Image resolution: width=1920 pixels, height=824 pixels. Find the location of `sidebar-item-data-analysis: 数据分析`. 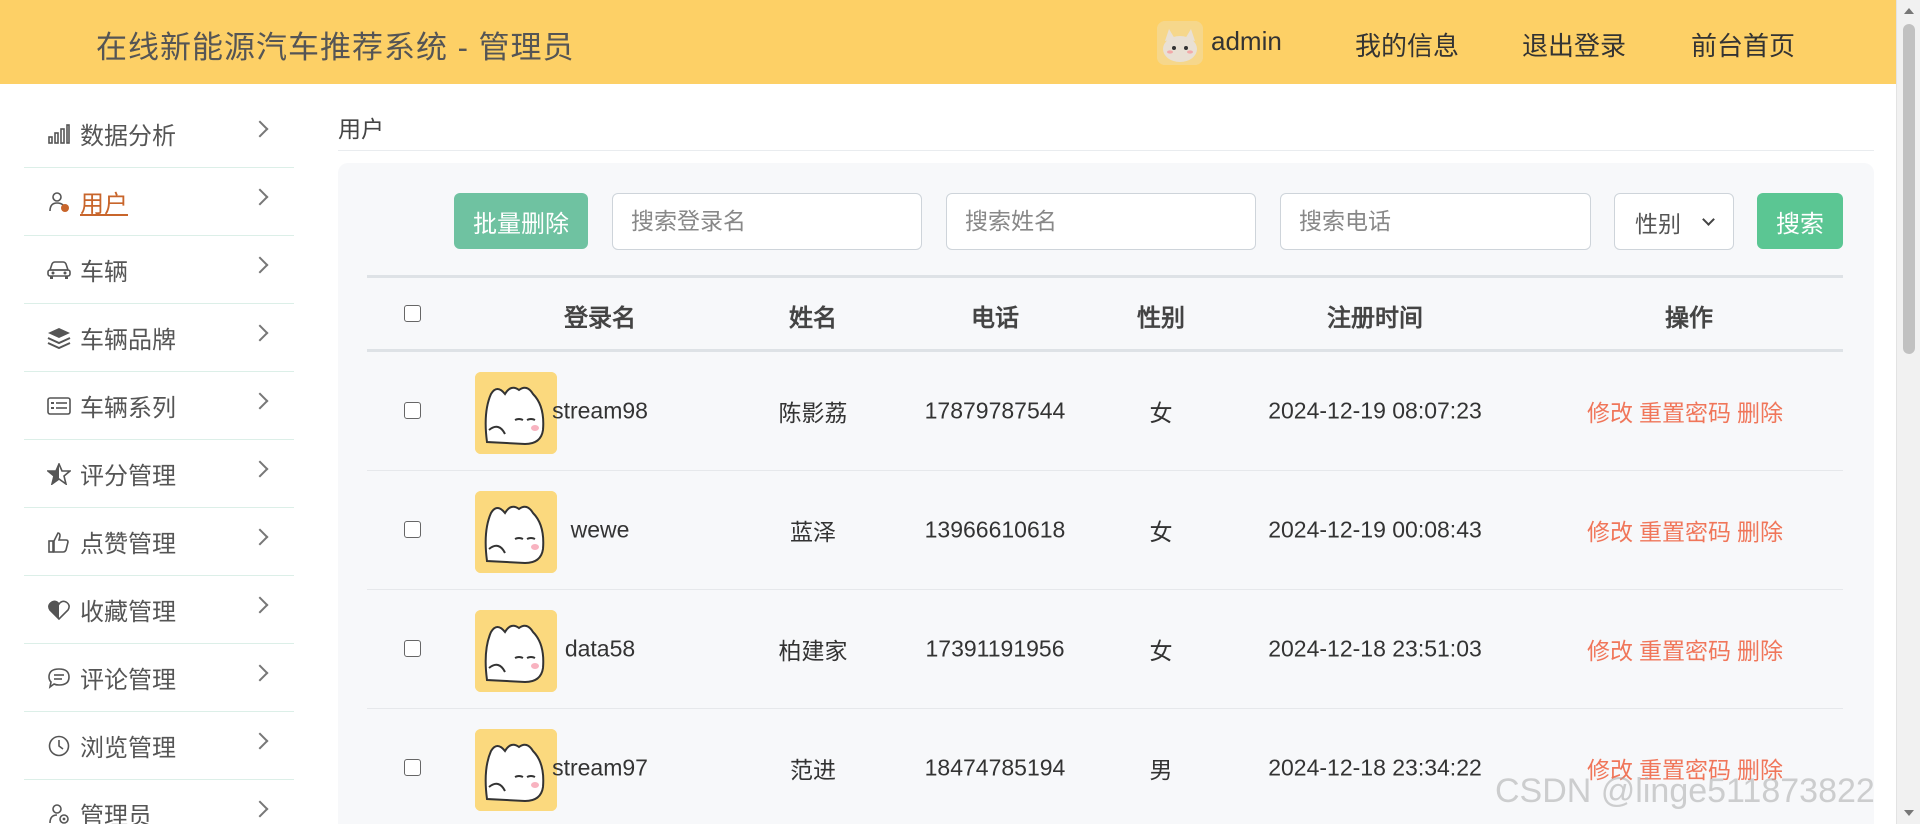

sidebar-item-data-analysis: 数据分析 is located at coordinates (159, 134).